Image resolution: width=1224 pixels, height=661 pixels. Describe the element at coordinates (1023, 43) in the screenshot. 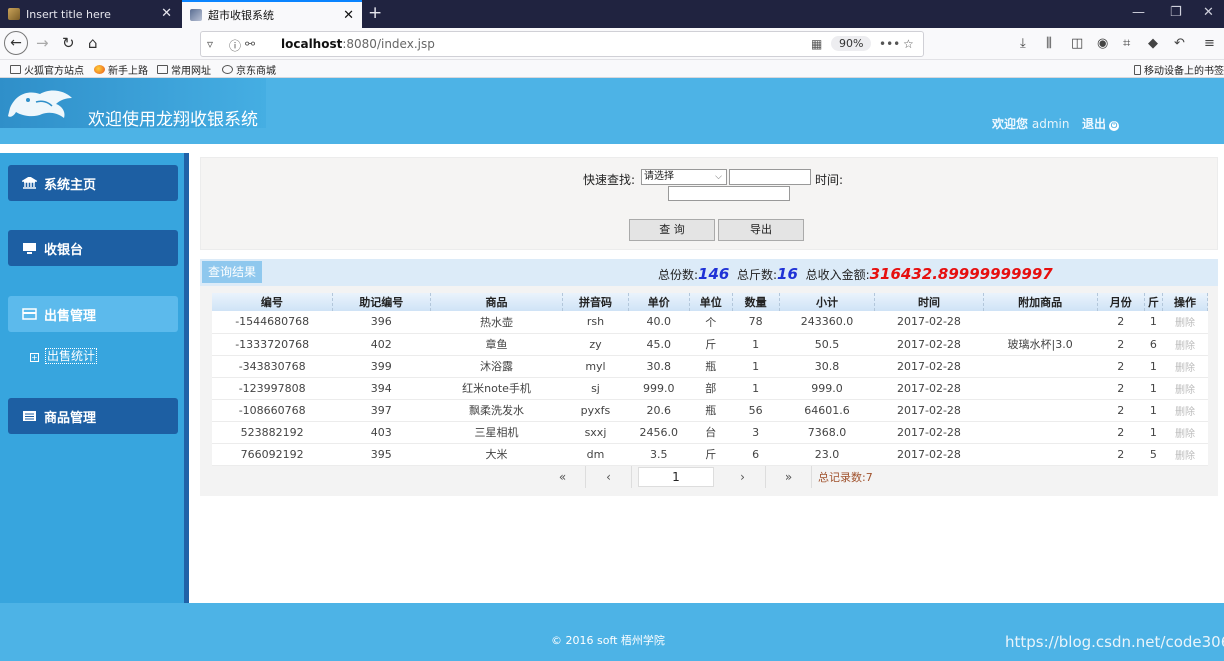

I see `downloads-icon: ⤓` at that location.